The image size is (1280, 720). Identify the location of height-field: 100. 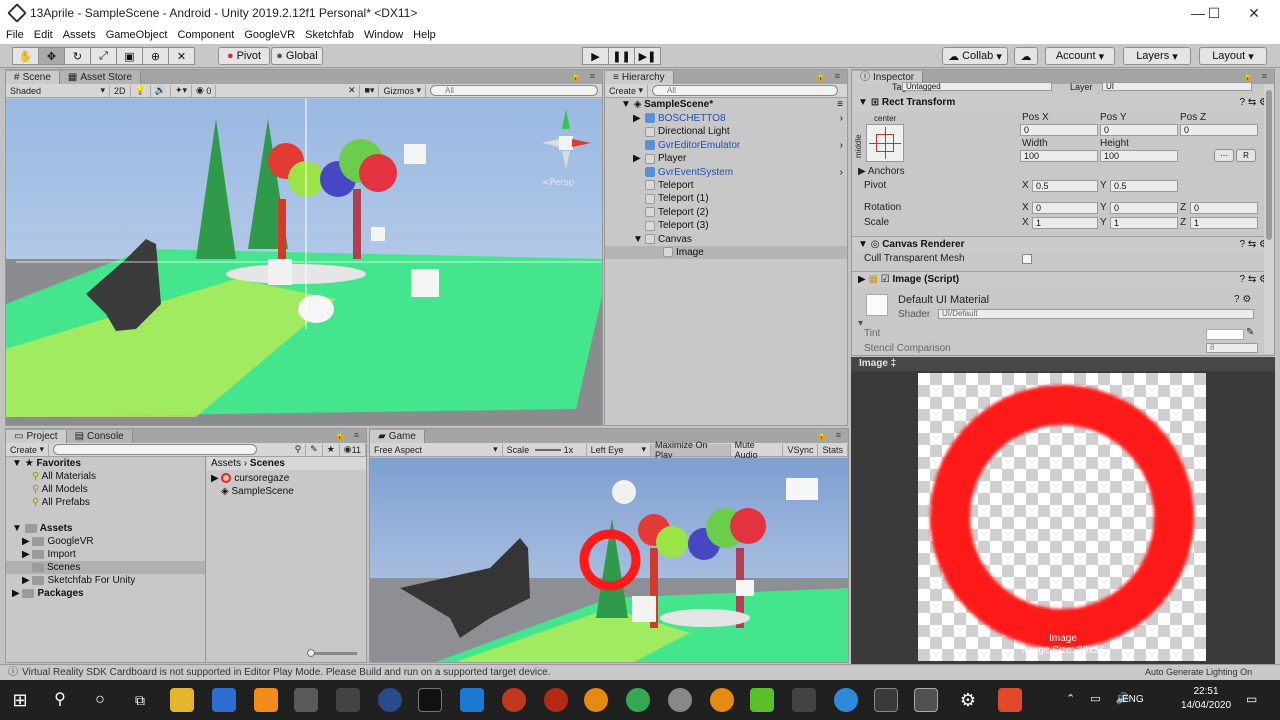
(1139, 156).